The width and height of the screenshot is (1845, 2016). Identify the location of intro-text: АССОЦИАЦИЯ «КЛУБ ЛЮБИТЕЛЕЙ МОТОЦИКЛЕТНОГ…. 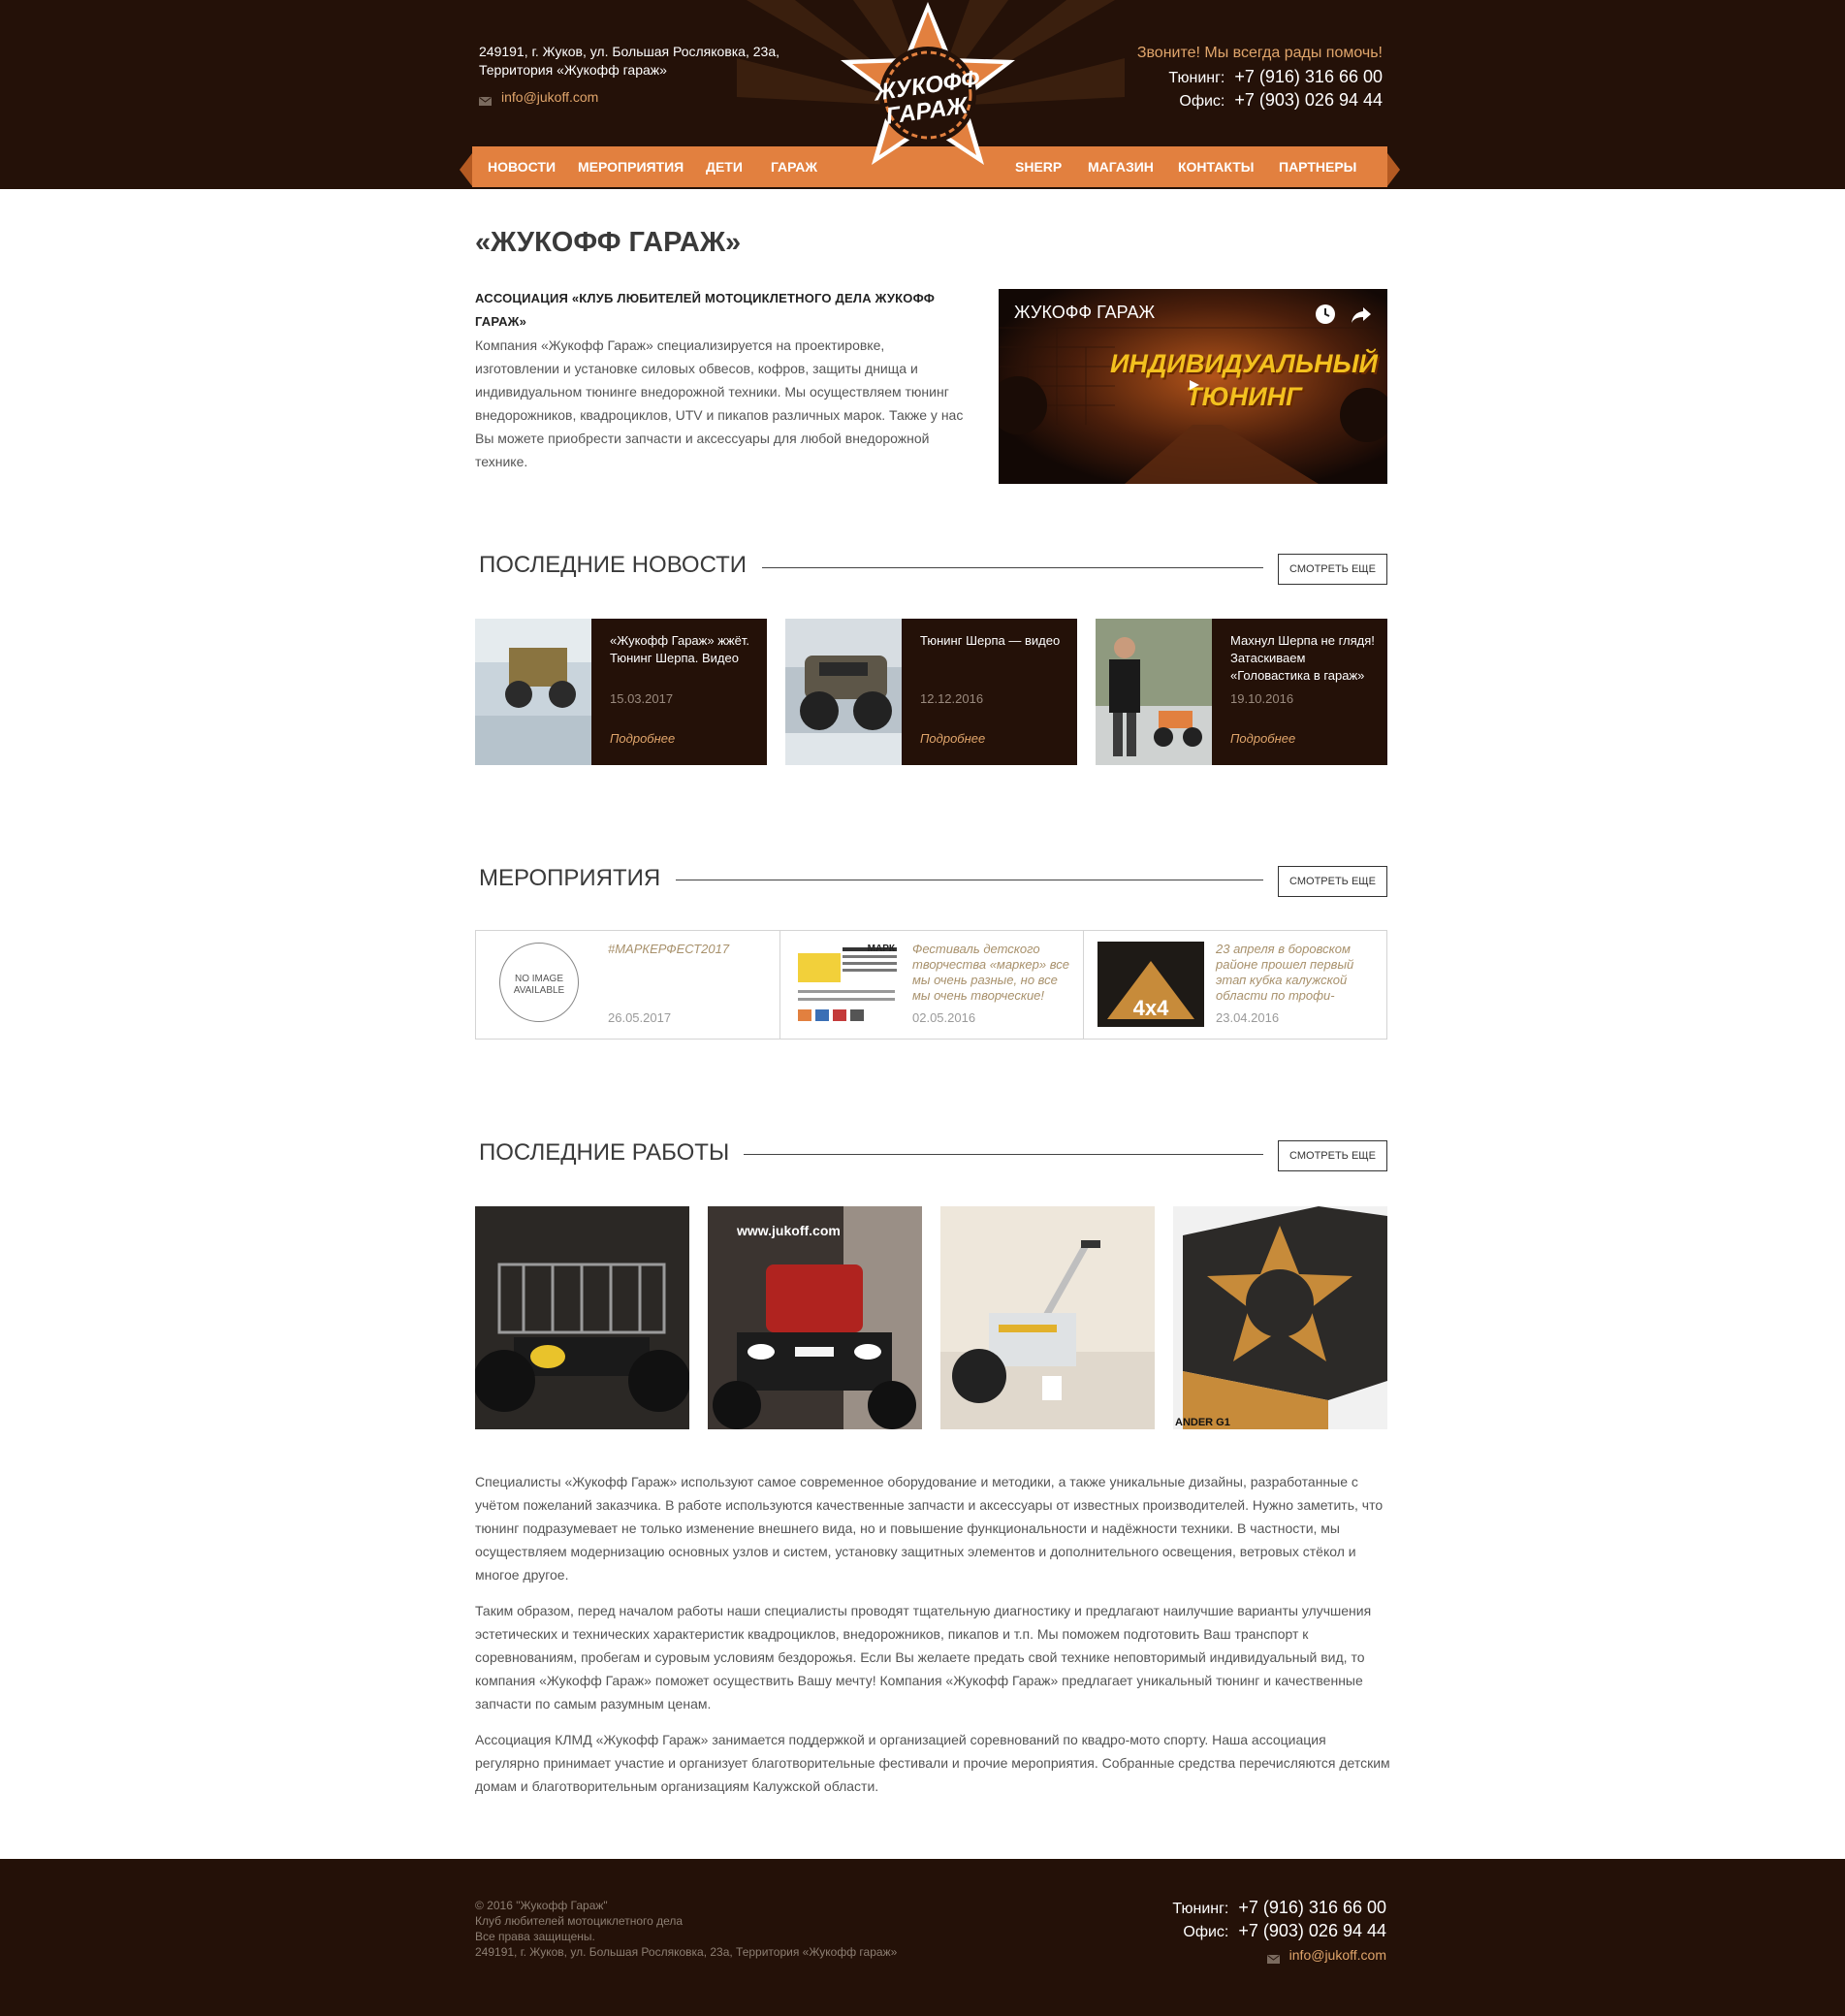
(722, 380).